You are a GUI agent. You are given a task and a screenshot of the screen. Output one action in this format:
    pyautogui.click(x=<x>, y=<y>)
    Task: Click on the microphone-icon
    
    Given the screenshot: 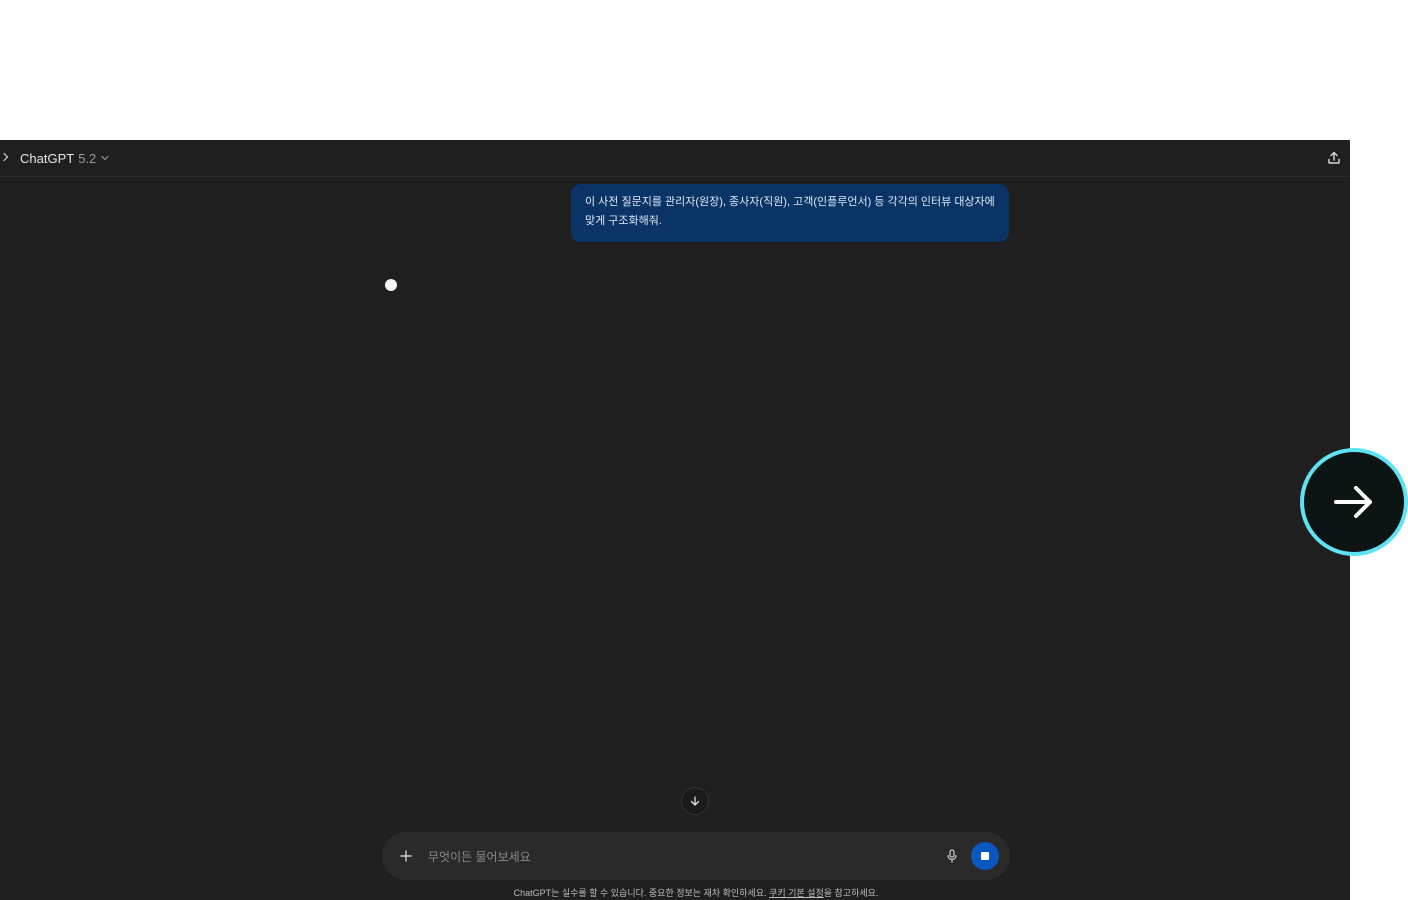 What is the action you would take?
    pyautogui.click(x=952, y=856)
    